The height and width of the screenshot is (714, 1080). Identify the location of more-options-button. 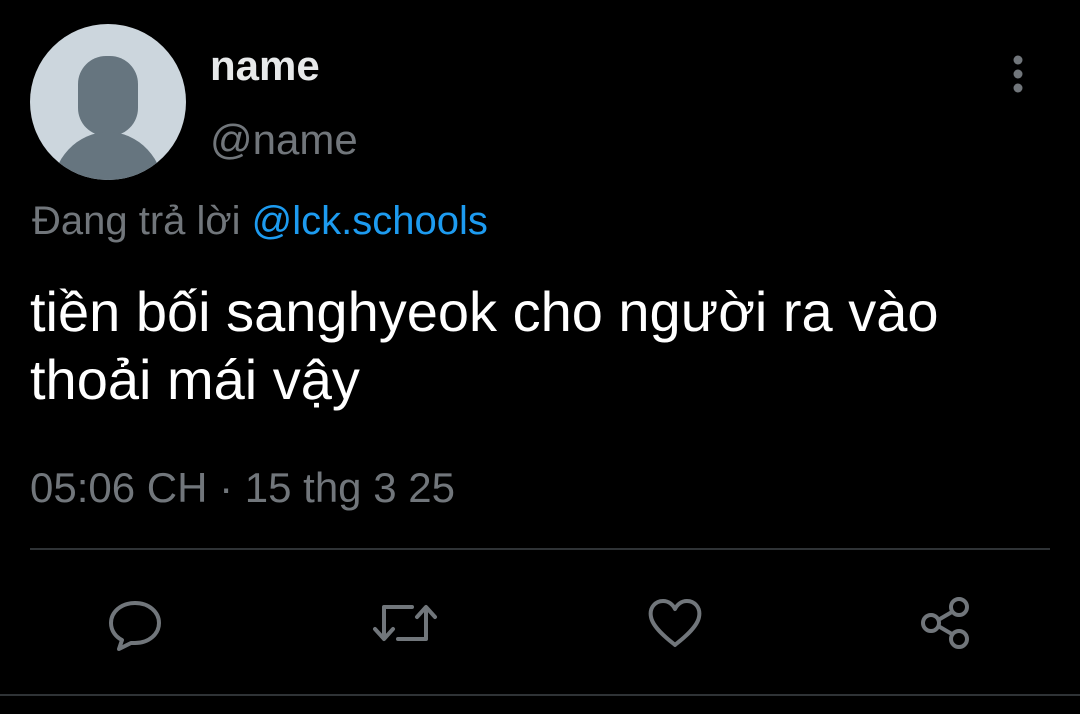
(1018, 74).